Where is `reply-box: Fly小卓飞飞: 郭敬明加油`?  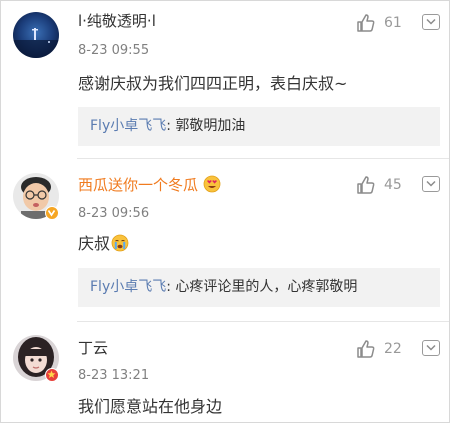 reply-box: Fly小卓飞飞: 郭敬明加油 is located at coordinates (259, 126).